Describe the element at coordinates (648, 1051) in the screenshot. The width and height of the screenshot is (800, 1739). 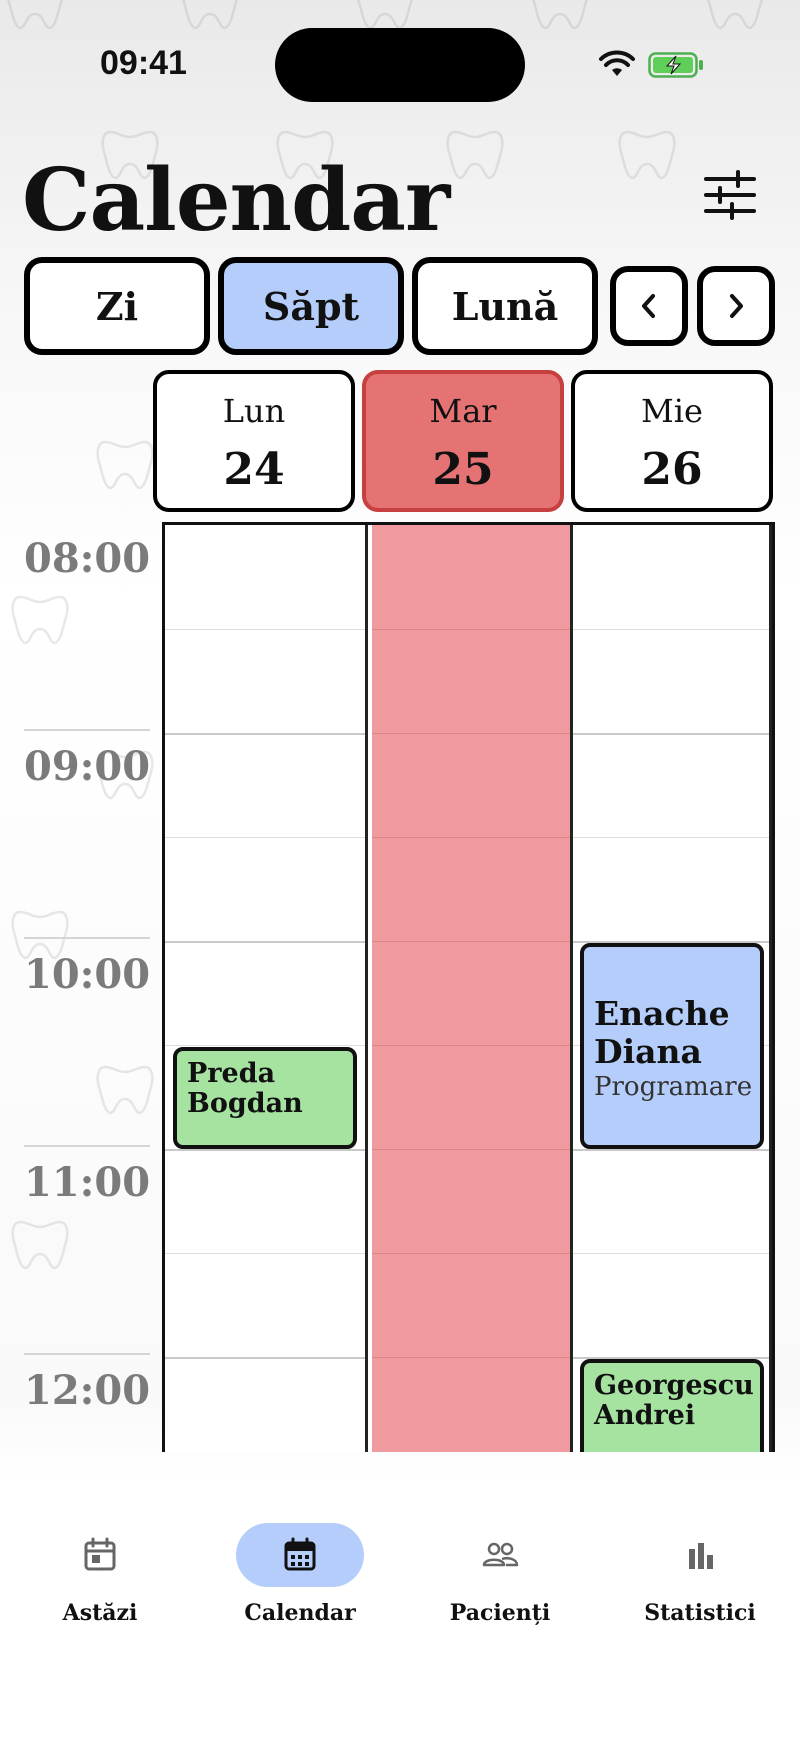
I see `appointment-name-line: Diana` at that location.